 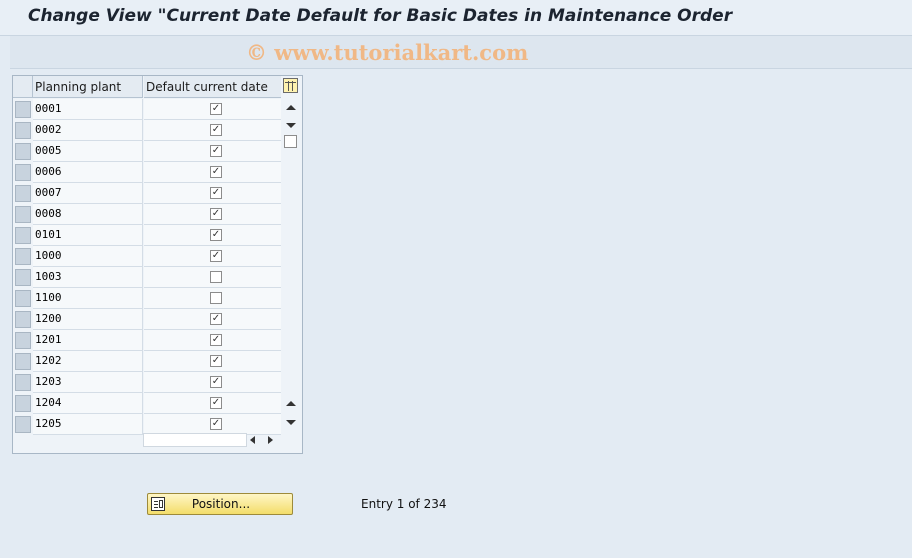 I want to click on planning-plant-cell: 1201, so click(x=88, y=340).